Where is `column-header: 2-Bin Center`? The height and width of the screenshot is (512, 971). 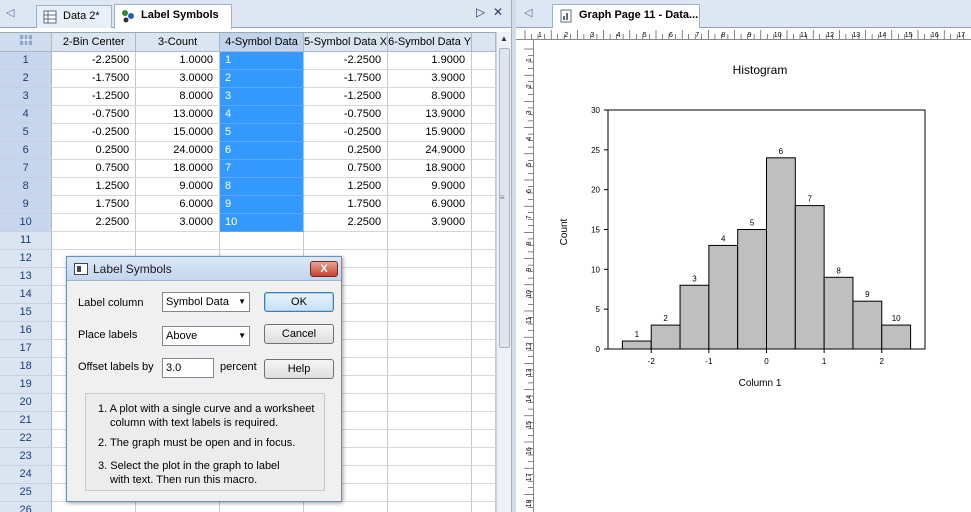 column-header: 2-Bin Center is located at coordinates (94, 42).